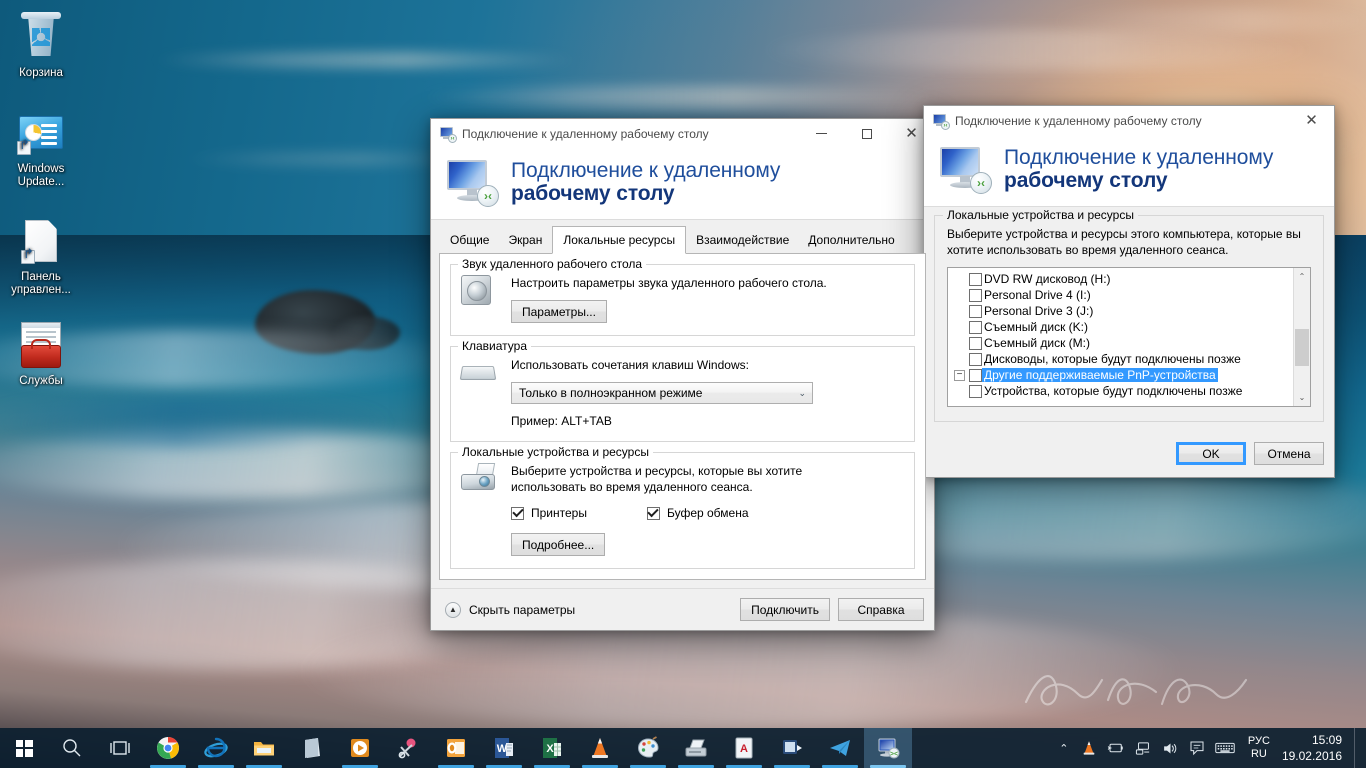  What do you see at coordinates (120, 748) in the screenshot?
I see `task-view-button` at bounding box center [120, 748].